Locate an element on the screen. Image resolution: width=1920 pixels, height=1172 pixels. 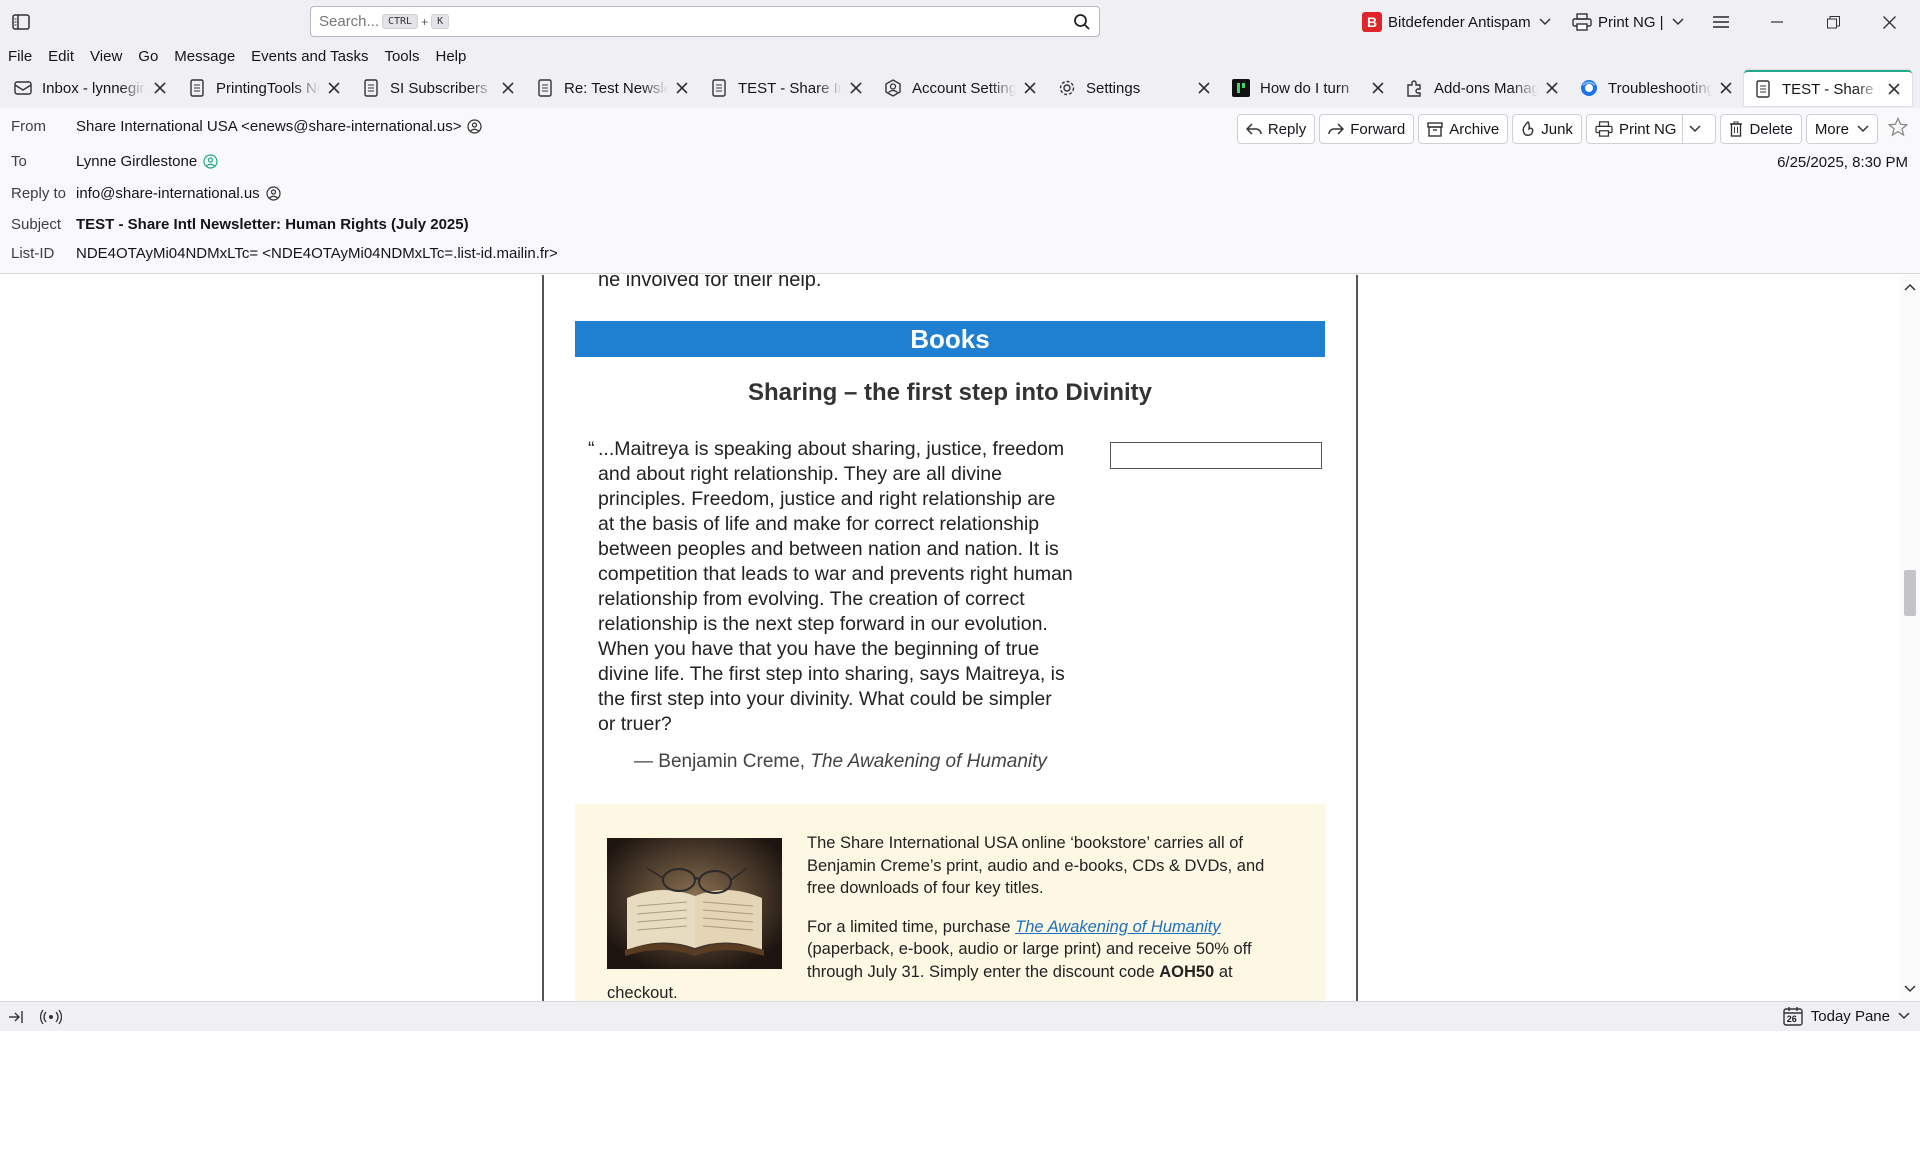
known-contact-icon is located at coordinates (210, 161).